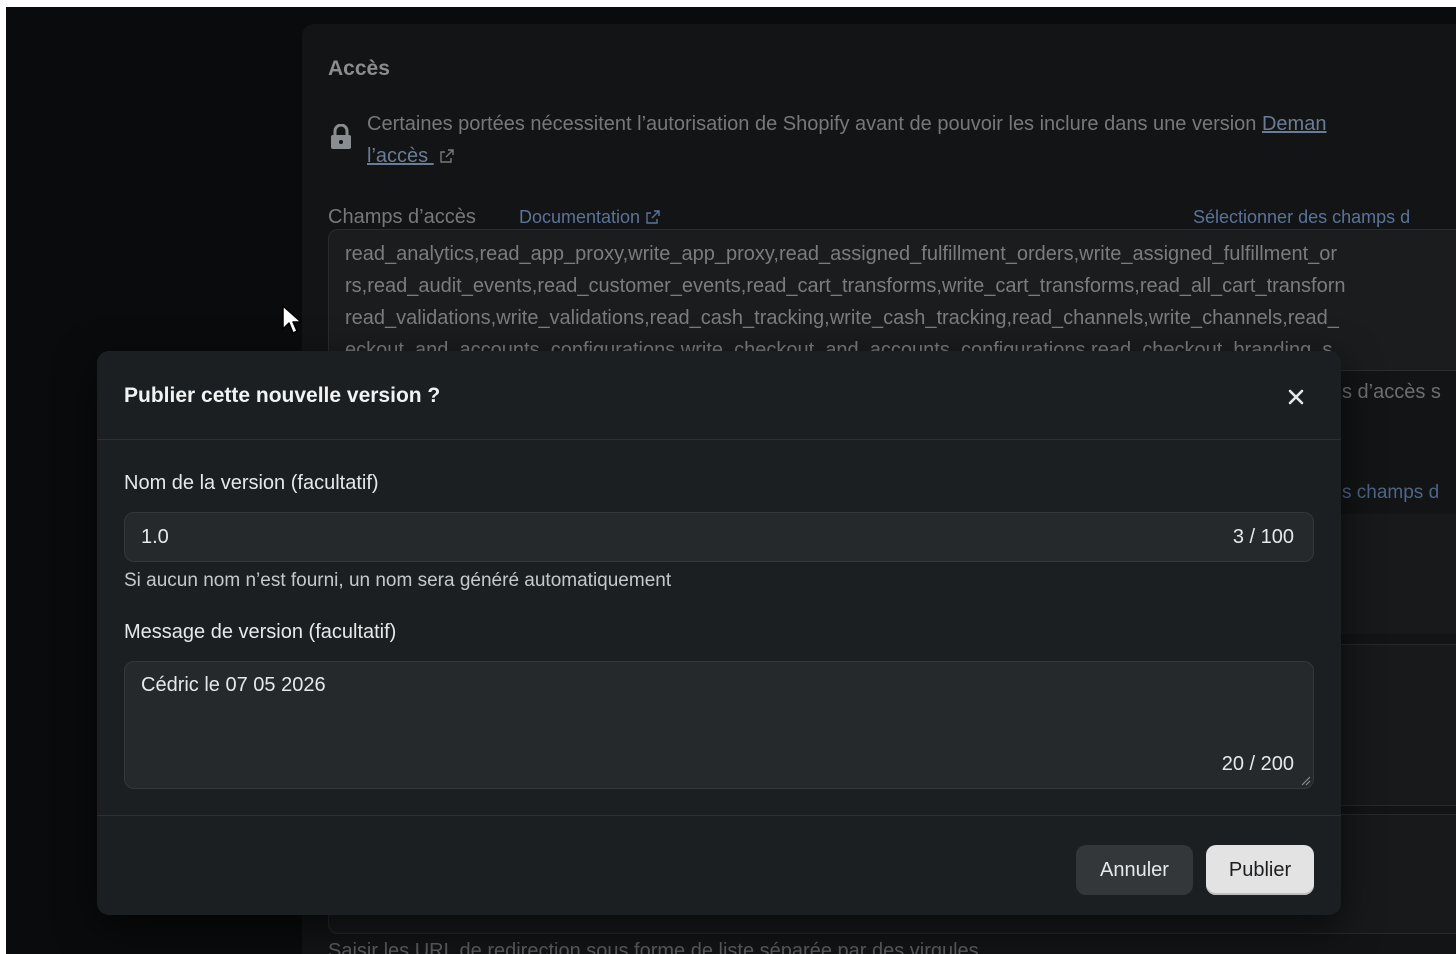 The height and width of the screenshot is (954, 1456). What do you see at coordinates (1305, 780) in the screenshot?
I see `resize-handle-icon` at bounding box center [1305, 780].